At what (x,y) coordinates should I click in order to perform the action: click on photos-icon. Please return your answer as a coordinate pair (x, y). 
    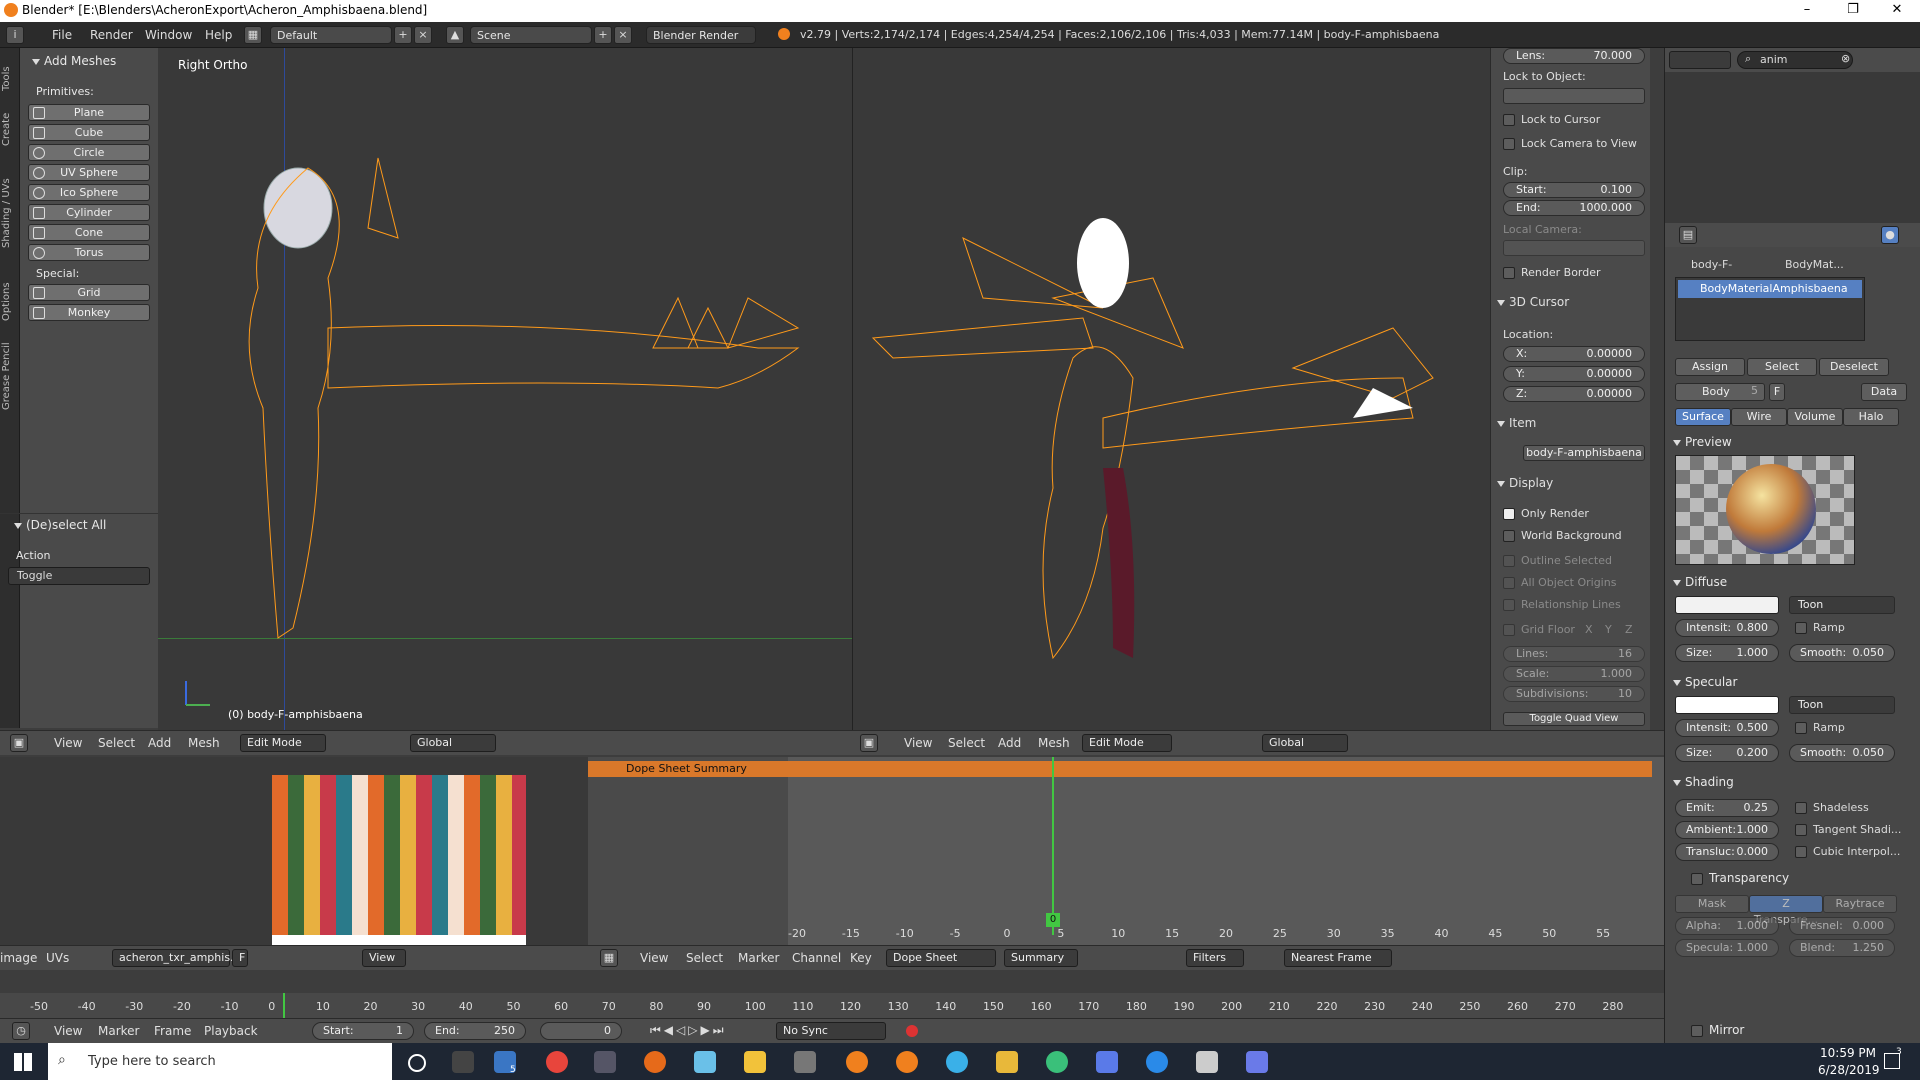
    Looking at the image, I should click on (1207, 1062).